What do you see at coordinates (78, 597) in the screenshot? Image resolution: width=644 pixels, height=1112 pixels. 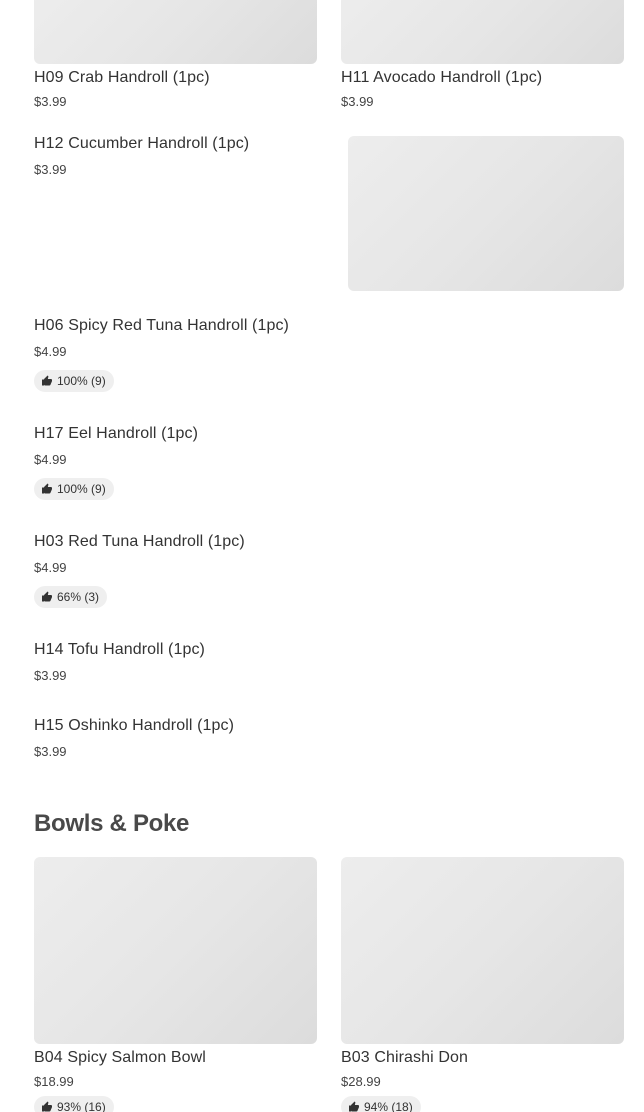 I see `rating-text: 66% (3)` at bounding box center [78, 597].